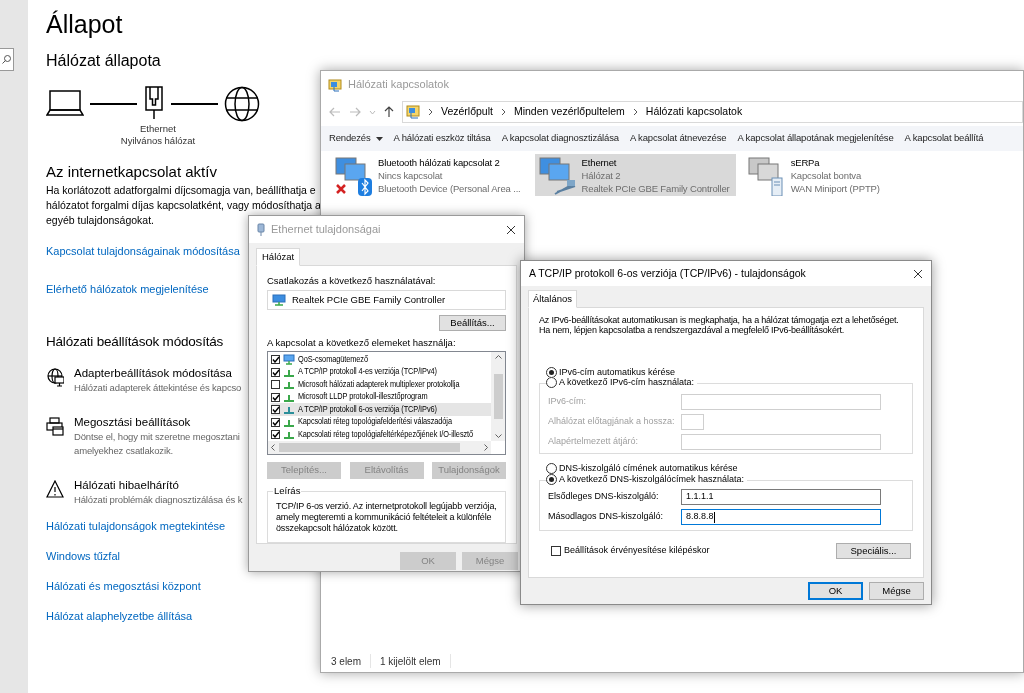 Image resolution: width=1024 pixels, height=693 pixels. Describe the element at coordinates (642, 468) in the screenshot. I see `radio-option: DNS-kiszolgáló címének automatikus kérése` at that location.